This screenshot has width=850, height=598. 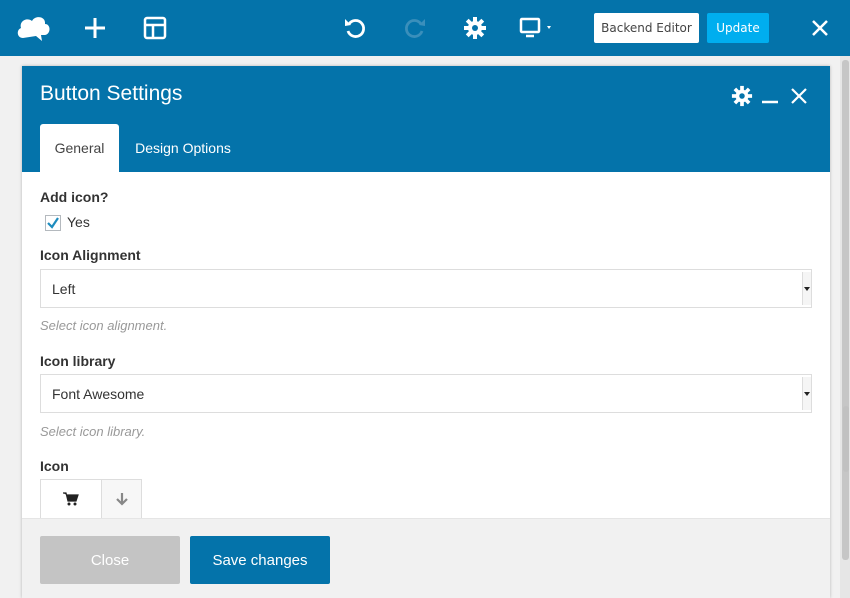 What do you see at coordinates (183, 148) in the screenshot?
I see `tab-design-options: Design Options` at bounding box center [183, 148].